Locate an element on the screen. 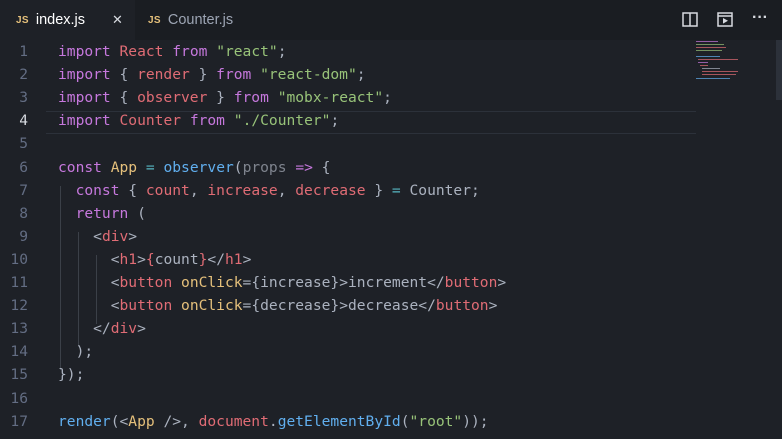 Image resolution: width=782 pixels, height=439 pixels. code-line: 5 is located at coordinates (345, 143).